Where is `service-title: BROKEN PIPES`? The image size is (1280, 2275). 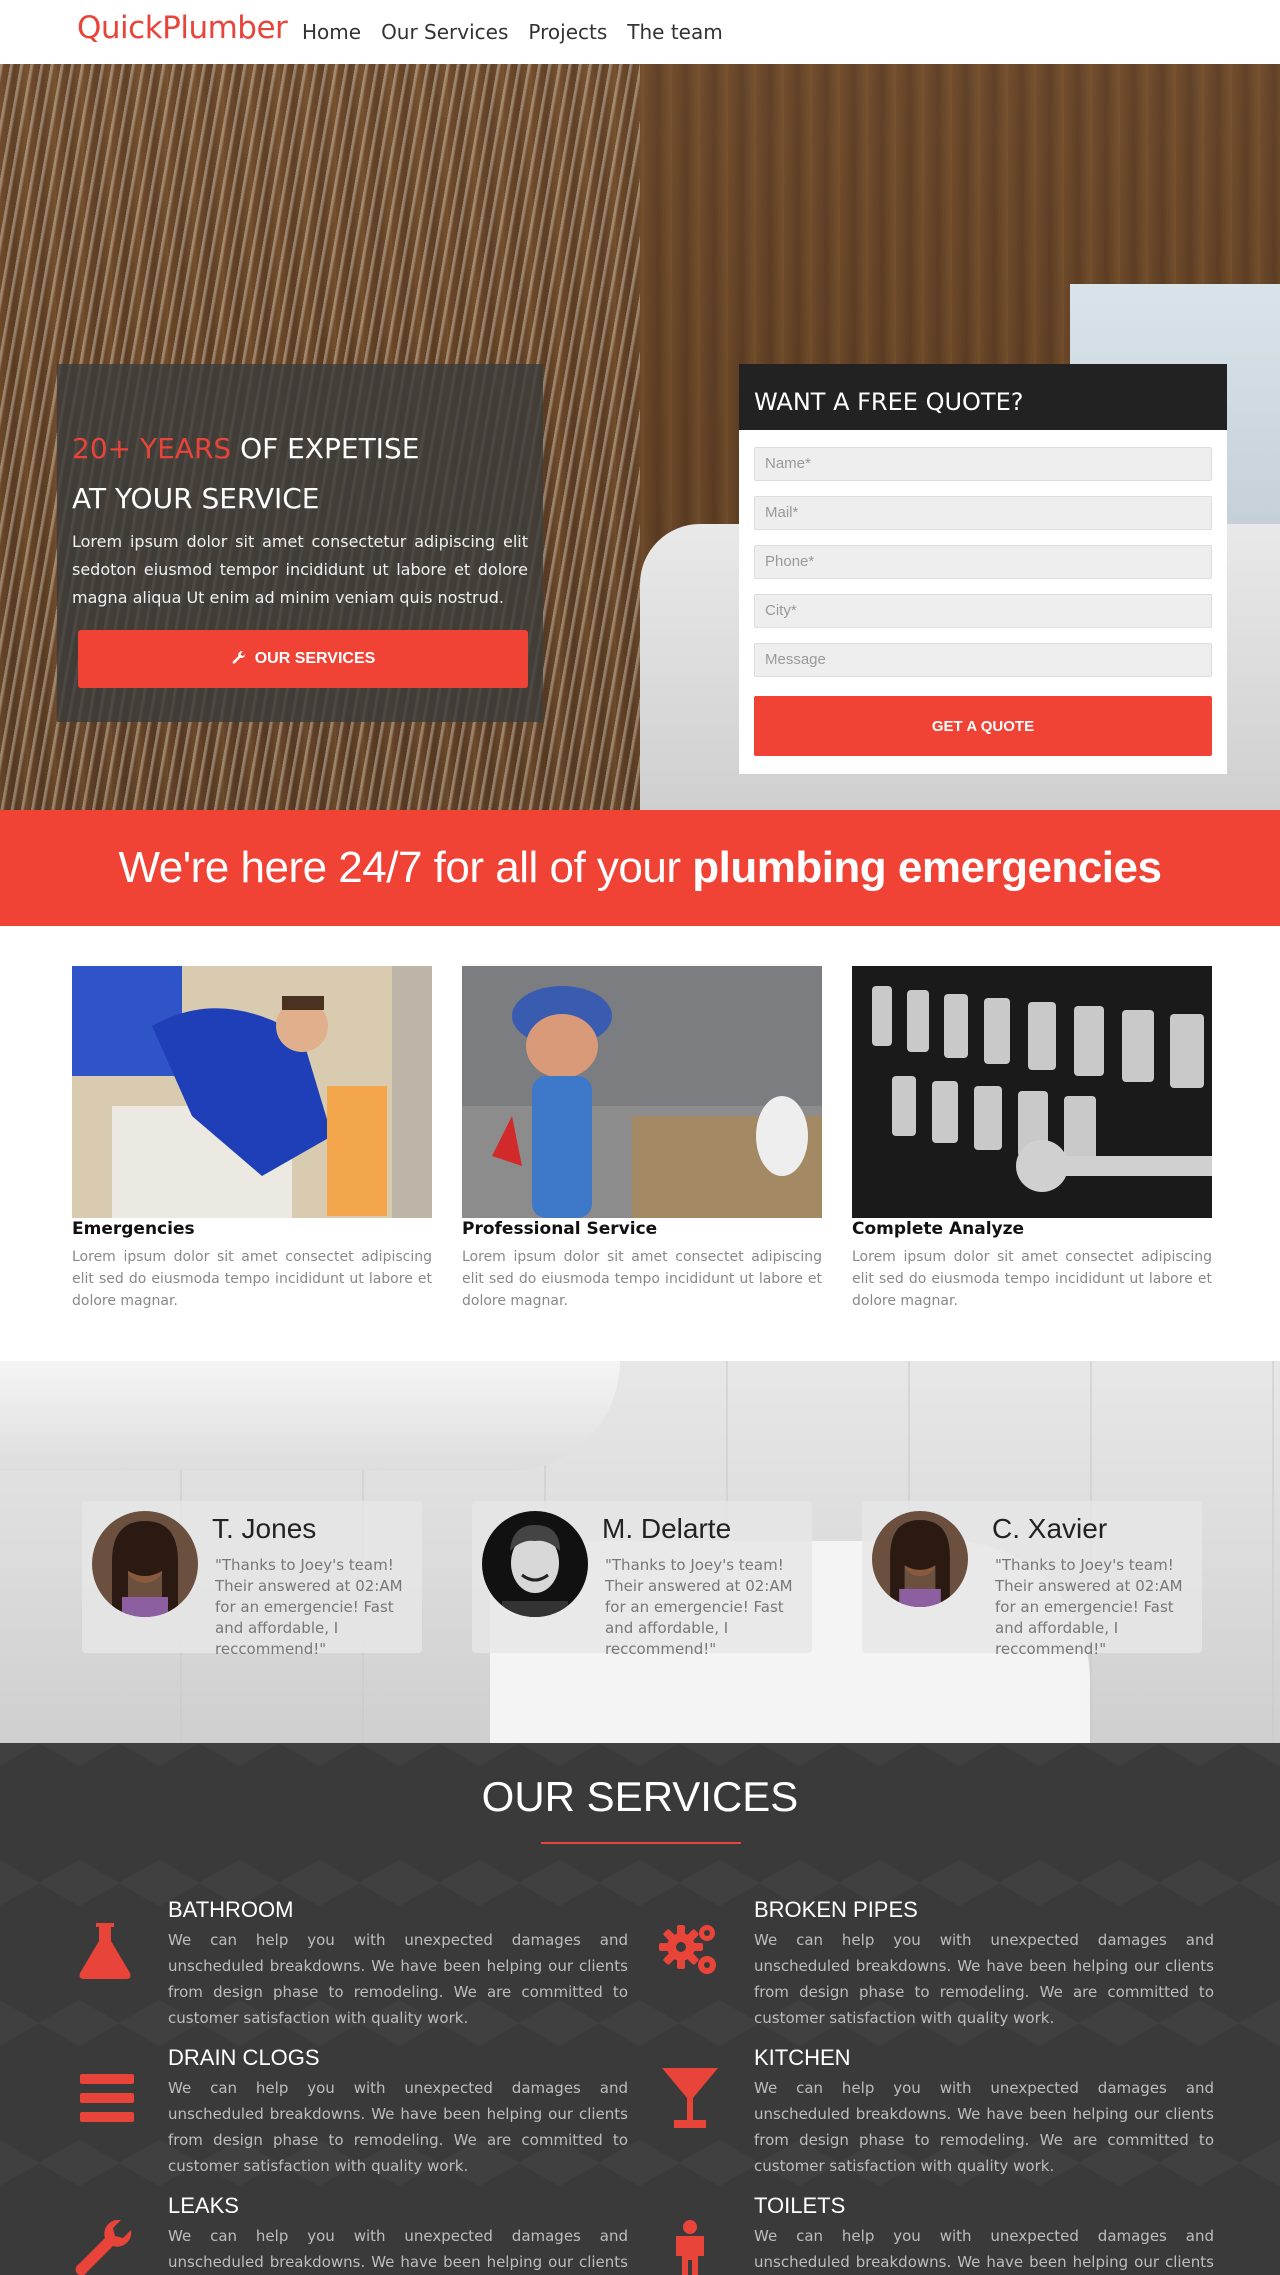
service-title: BROKEN PIPES is located at coordinates (836, 1909).